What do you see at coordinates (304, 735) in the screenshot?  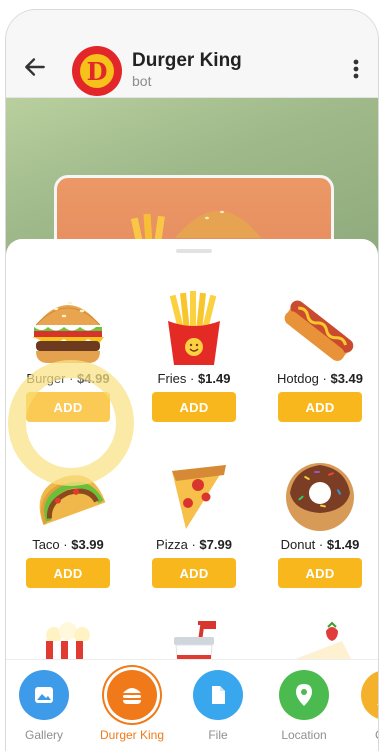 I see `attach-location-label: Location` at bounding box center [304, 735].